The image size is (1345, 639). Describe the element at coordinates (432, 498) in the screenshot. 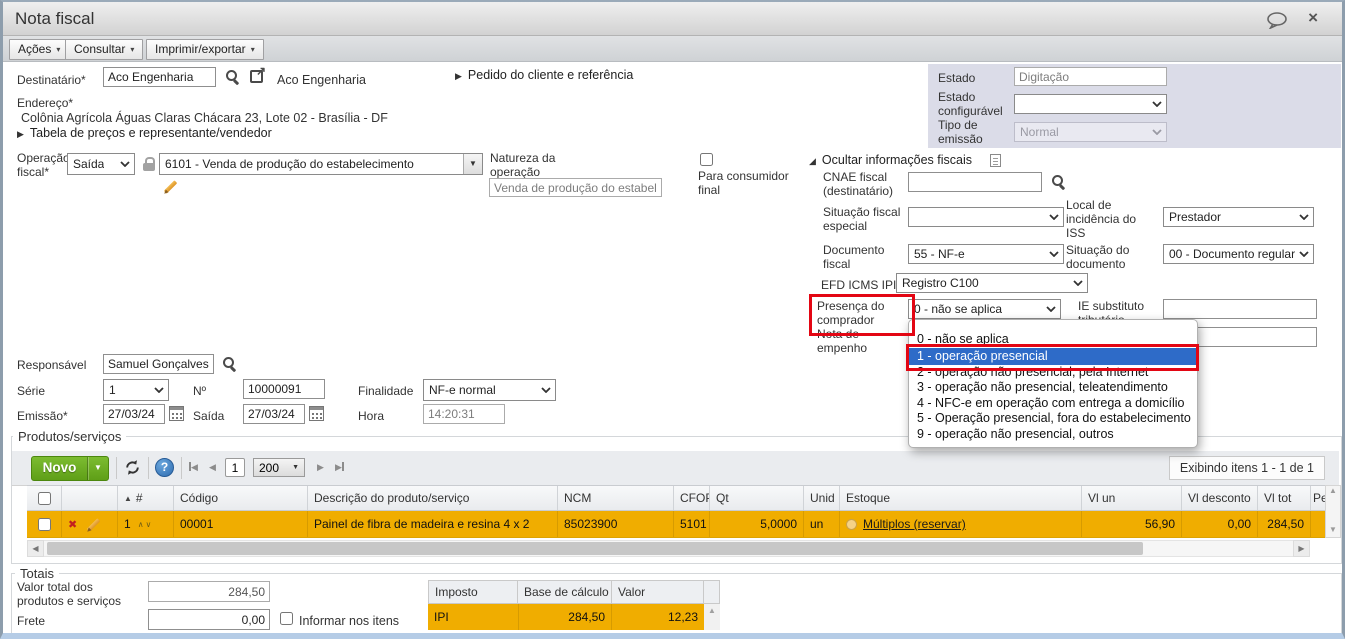

I see `col-descricao: Descrição do produto/serviço` at that location.